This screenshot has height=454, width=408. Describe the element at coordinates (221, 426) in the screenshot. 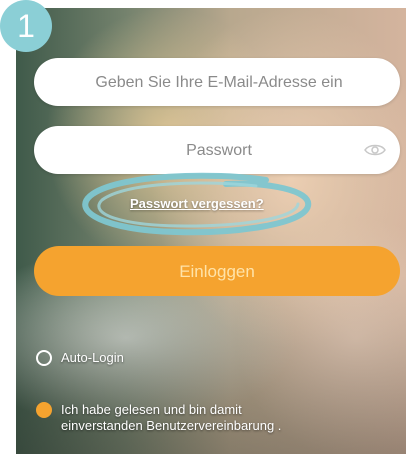

I see `terms-line-2: einverstanden Benutzervereinbarung .` at that location.